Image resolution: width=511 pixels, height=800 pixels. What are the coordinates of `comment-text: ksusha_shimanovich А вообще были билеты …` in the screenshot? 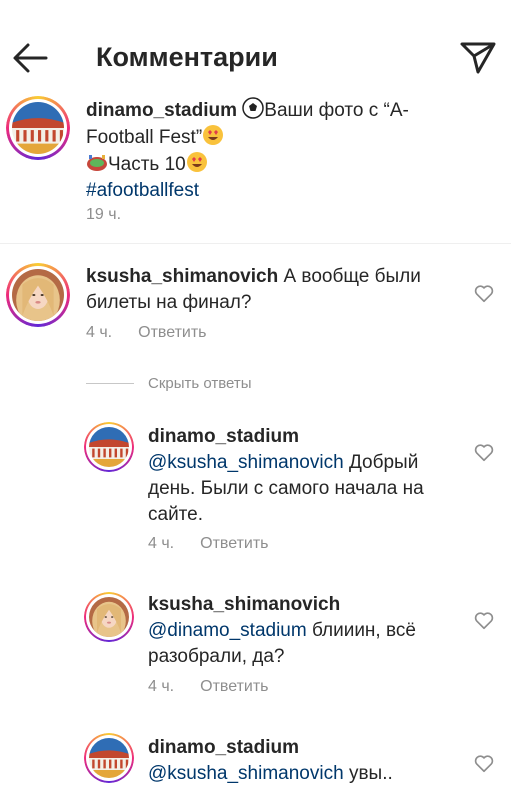 It's located at (266, 290).